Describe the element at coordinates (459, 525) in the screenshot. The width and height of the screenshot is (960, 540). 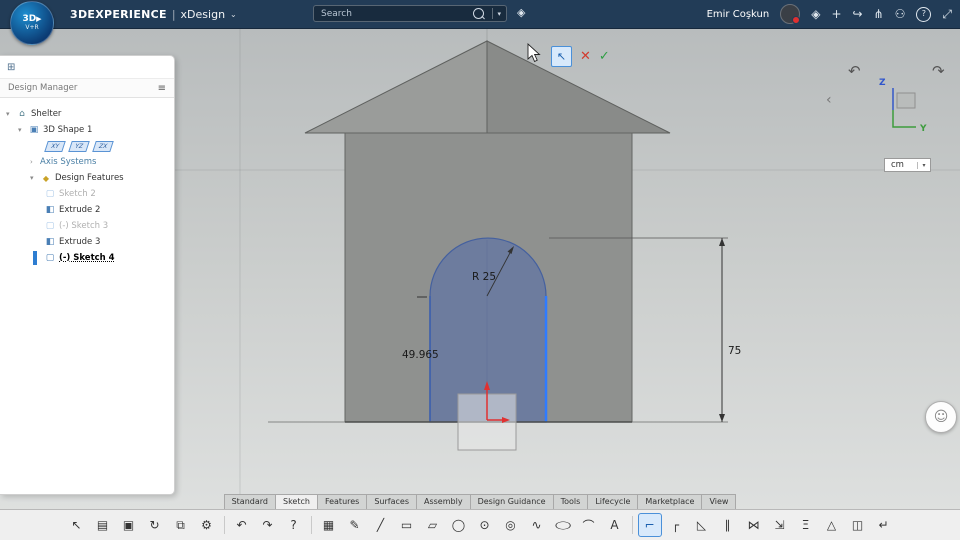
I see `circle-icon: ◯` at that location.